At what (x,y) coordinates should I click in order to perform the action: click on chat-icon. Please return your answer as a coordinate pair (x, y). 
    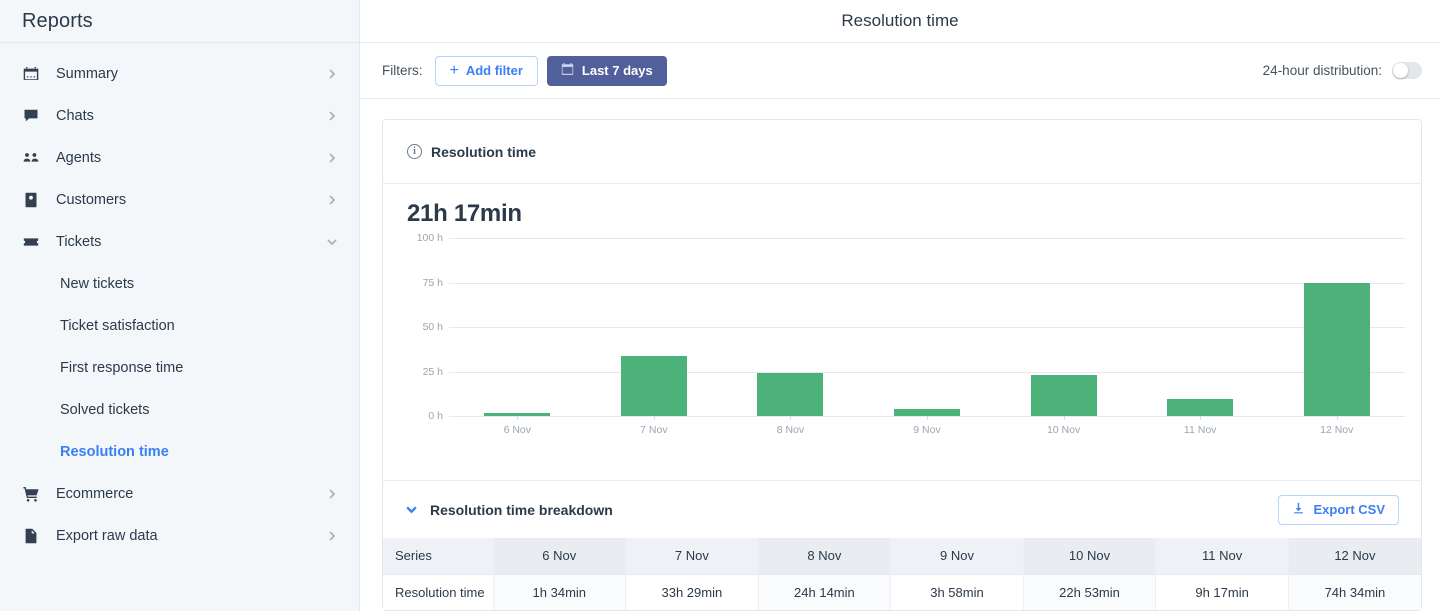
    Looking at the image, I should click on (31, 116).